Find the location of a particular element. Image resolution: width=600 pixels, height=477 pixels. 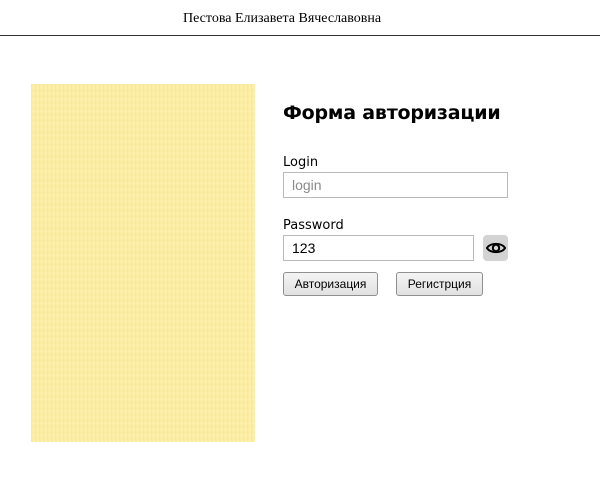

login-button: Авторизация is located at coordinates (330, 284).